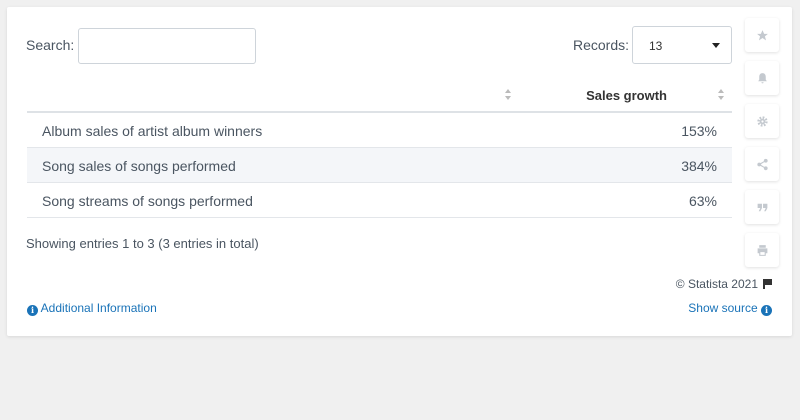 This screenshot has height=420, width=800. I want to click on row-label: Song streams of songs performed, so click(147, 201).